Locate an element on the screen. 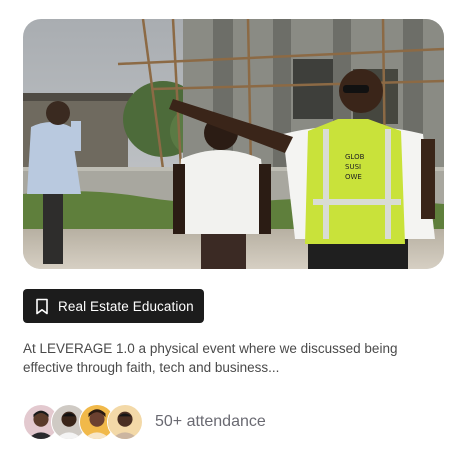 This screenshot has width=468, height=474. category-tag: Real Estate Education is located at coordinates (113, 306).